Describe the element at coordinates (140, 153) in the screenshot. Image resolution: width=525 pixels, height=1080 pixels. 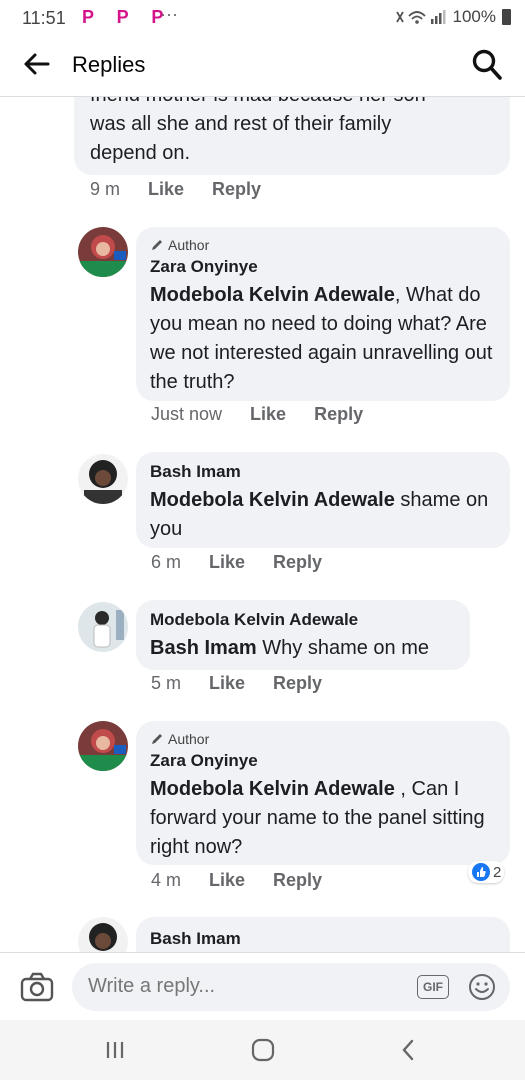
I see `comment-text-line: depend on.` at that location.